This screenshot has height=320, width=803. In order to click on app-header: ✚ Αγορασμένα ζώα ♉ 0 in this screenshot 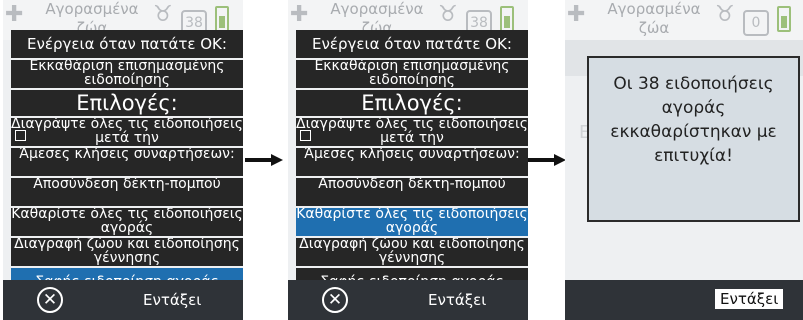, I will do `click(684, 20)`.